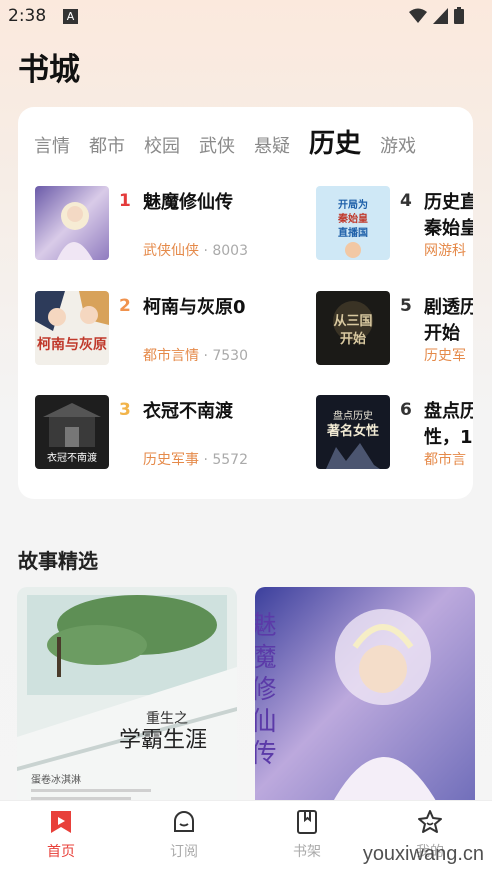  What do you see at coordinates (265, 691) in the screenshot?
I see `svg-text: 魅魔修仙传` at bounding box center [265, 691].